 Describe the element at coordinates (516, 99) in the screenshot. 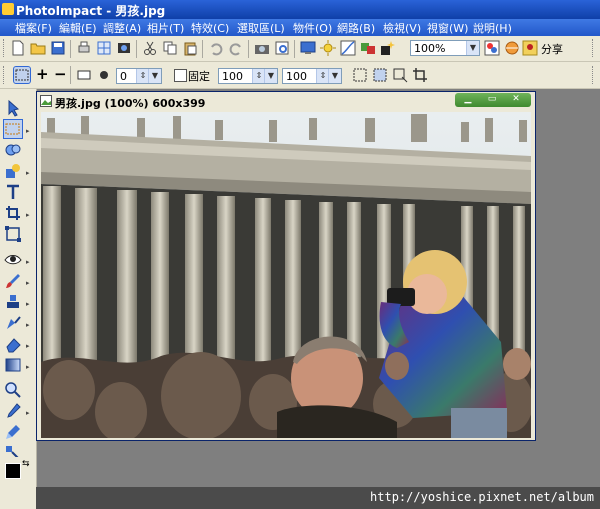

I see `close-icon: ✕` at that location.